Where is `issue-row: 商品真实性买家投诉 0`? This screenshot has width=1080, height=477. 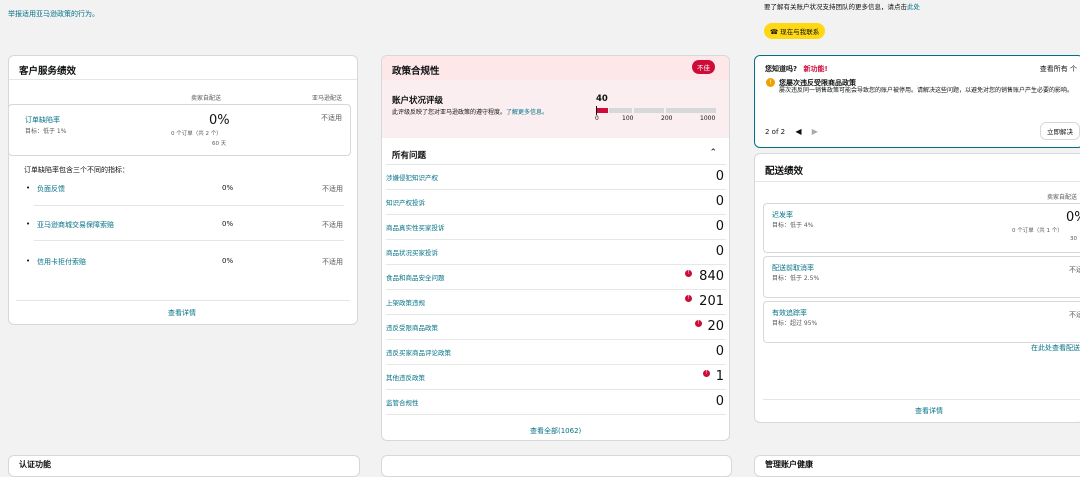
issue-row: 商品真实性买家投诉 0 is located at coordinates (556, 228).